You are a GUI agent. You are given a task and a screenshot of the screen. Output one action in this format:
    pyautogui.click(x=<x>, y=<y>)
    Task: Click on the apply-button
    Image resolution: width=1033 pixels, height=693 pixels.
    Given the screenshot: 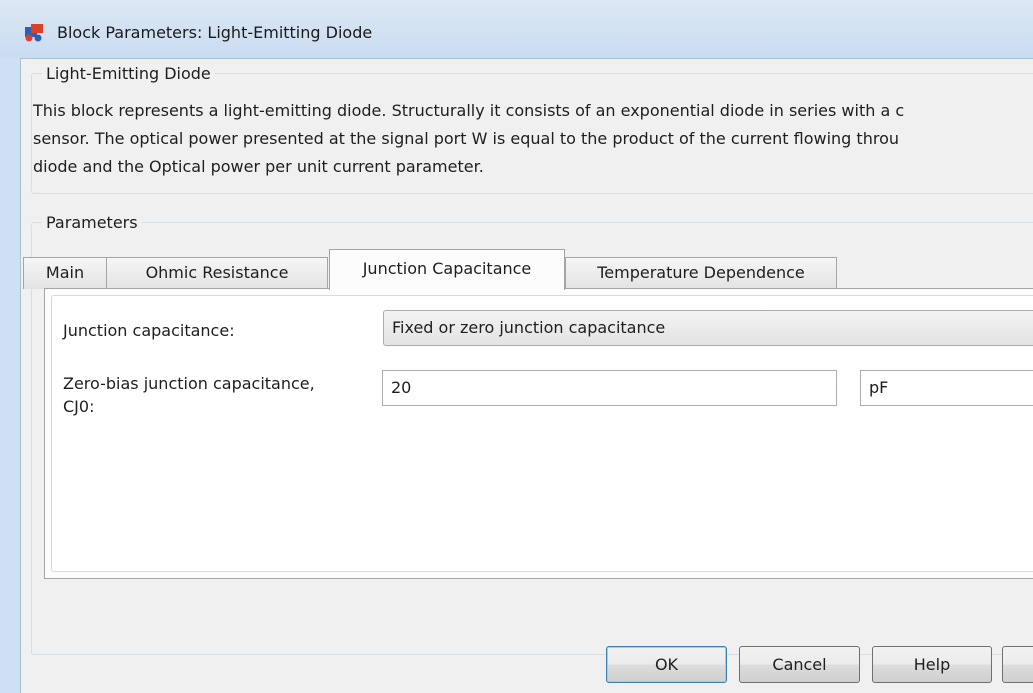 What is the action you would take?
    pyautogui.click(x=1017, y=664)
    